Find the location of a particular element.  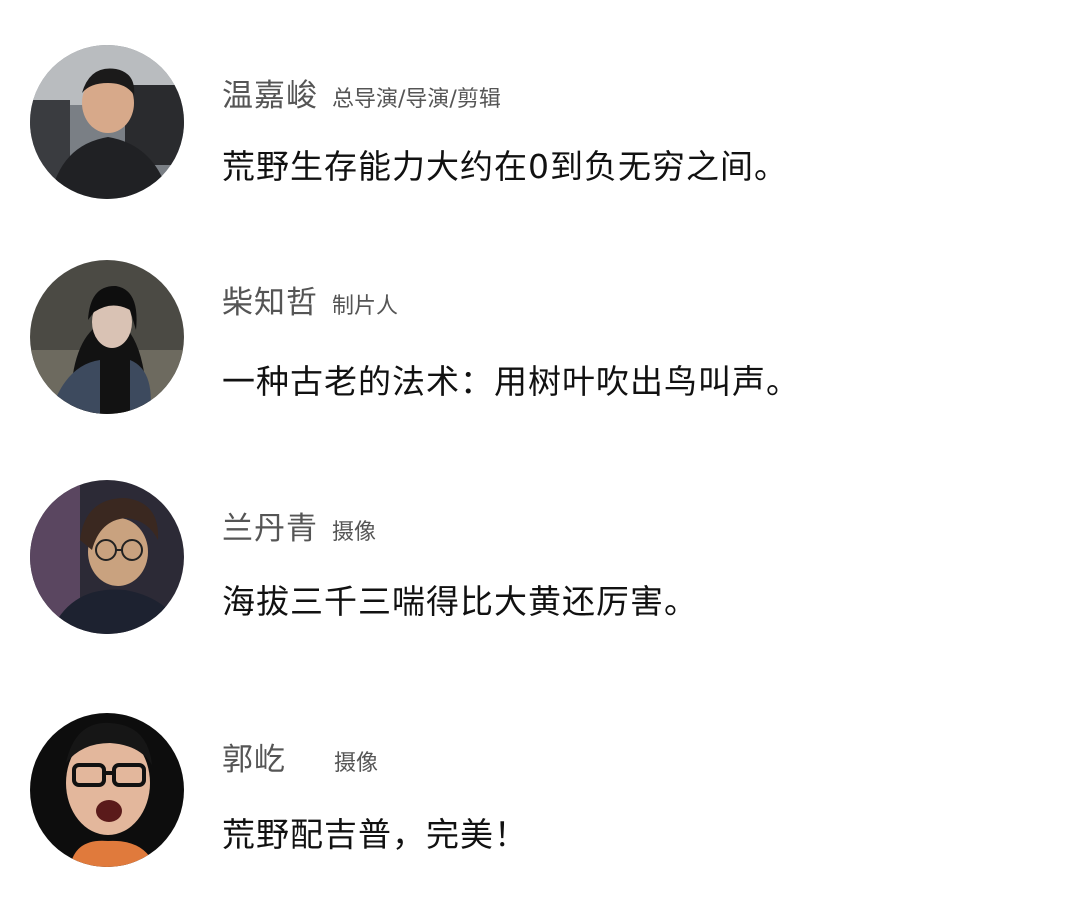

person-role: 总导演/导演/剪辑 is located at coordinates (416, 99).